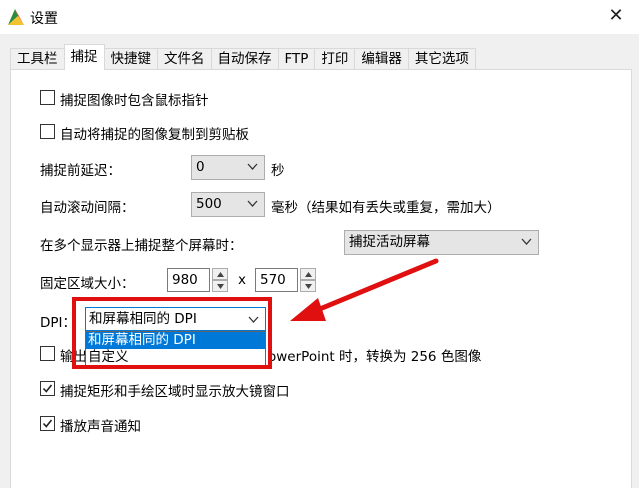  What do you see at coordinates (364, 289) in the screenshot?
I see `red-arrow-annotation` at bounding box center [364, 289].